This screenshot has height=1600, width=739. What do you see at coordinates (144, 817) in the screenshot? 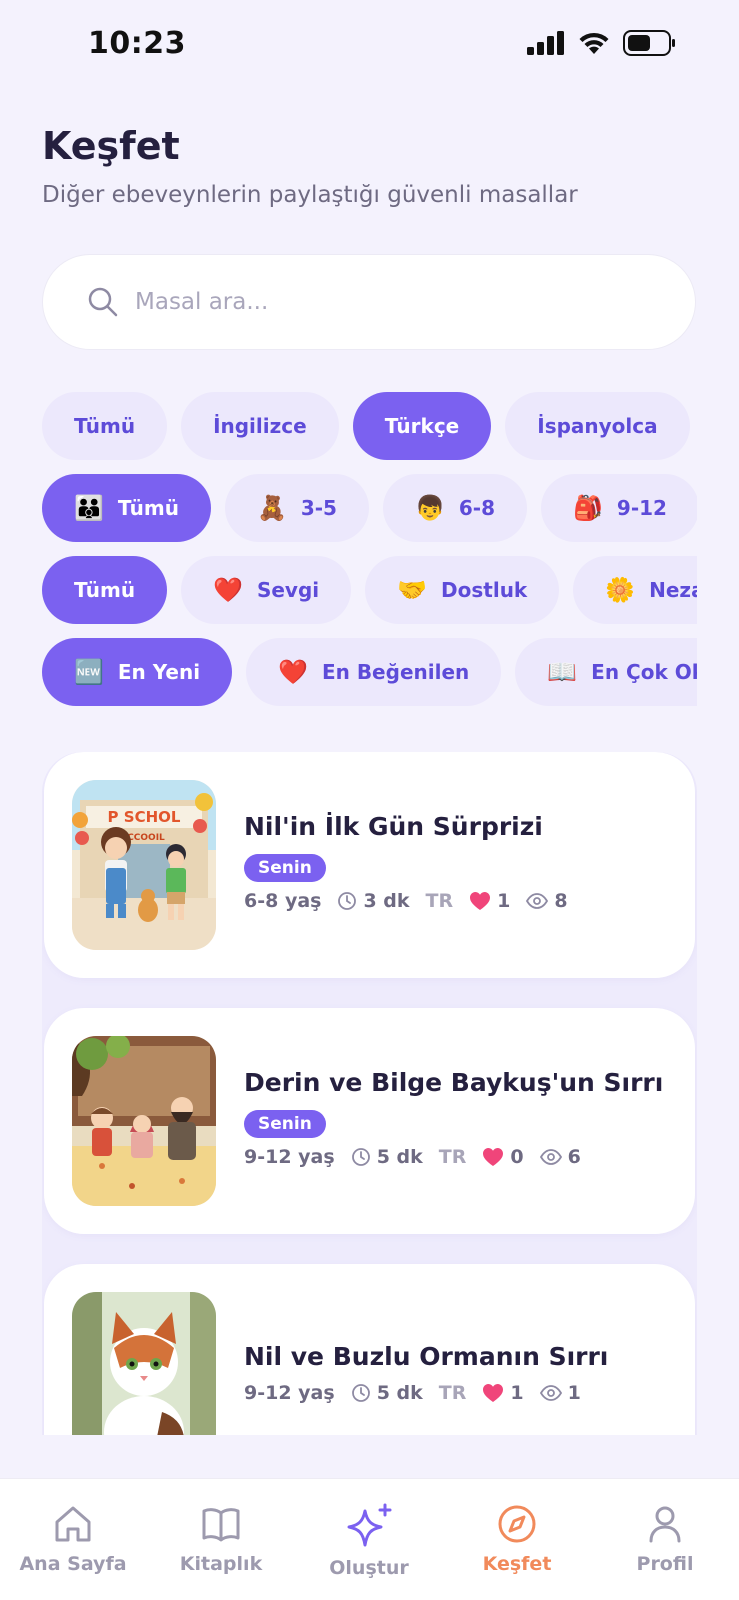
I see `svg-text: P SCHOL` at bounding box center [144, 817].